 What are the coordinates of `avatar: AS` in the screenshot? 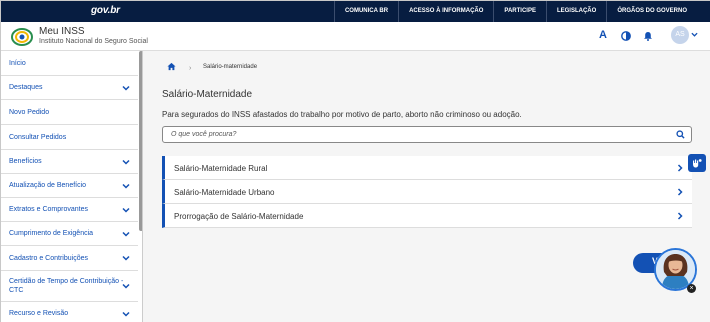 It's located at (680, 35).